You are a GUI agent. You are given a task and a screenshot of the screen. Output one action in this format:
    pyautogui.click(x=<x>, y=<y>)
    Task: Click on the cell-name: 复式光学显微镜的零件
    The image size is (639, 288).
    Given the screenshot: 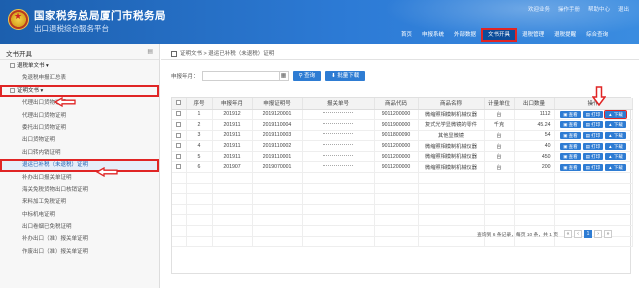 What is the action you would take?
    pyautogui.click(x=451, y=125)
    